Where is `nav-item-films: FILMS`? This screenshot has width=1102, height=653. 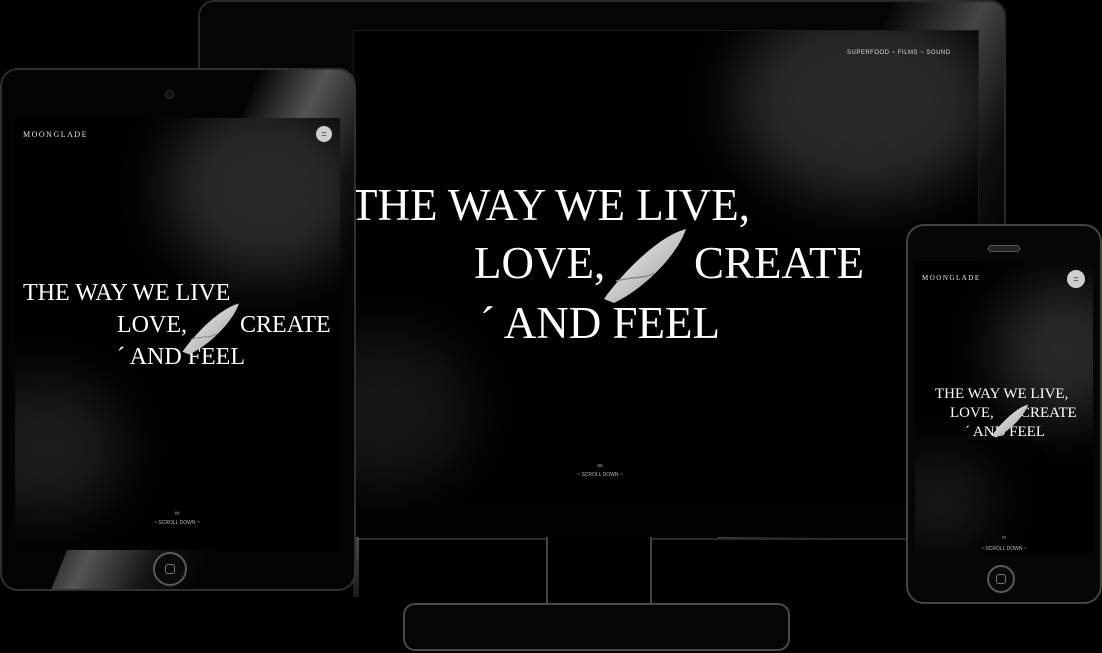
nav-item-films: FILMS is located at coordinates (908, 53).